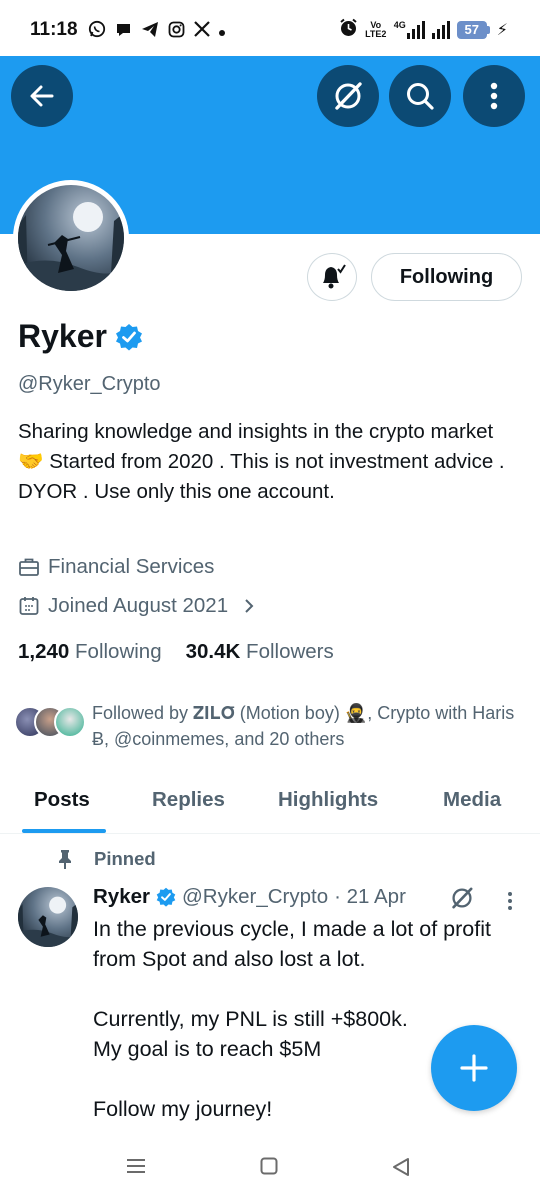  I want to click on more-options-button, so click(494, 96).